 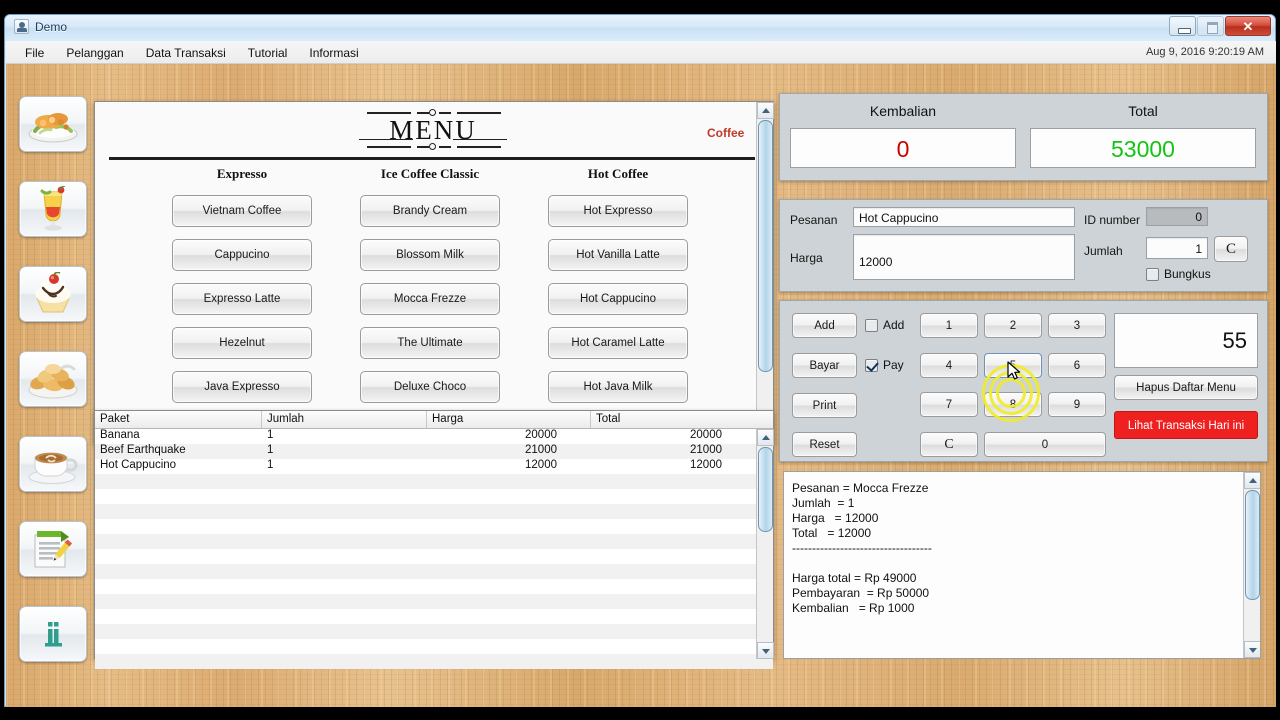 What do you see at coordinates (964, 257) in the screenshot?
I see `harga-input: 12000` at bounding box center [964, 257].